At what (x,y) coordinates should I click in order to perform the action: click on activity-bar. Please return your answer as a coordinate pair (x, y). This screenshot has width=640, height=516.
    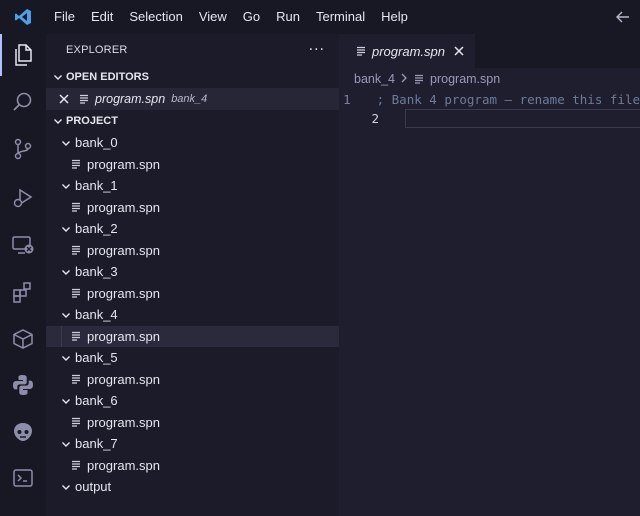
    Looking at the image, I should click on (23, 275).